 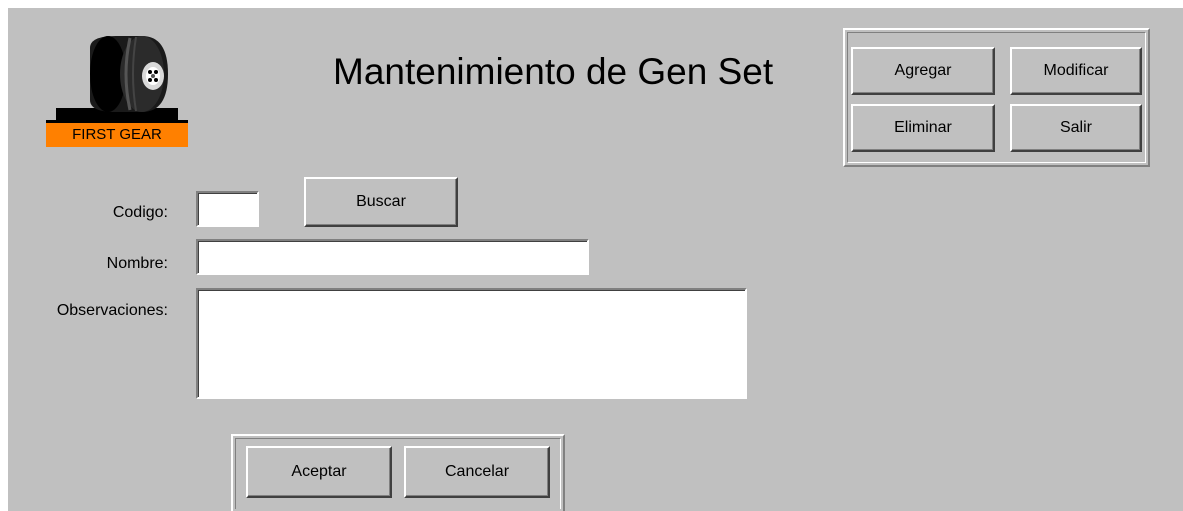 I want to click on observaciones-field, so click(x=471, y=343).